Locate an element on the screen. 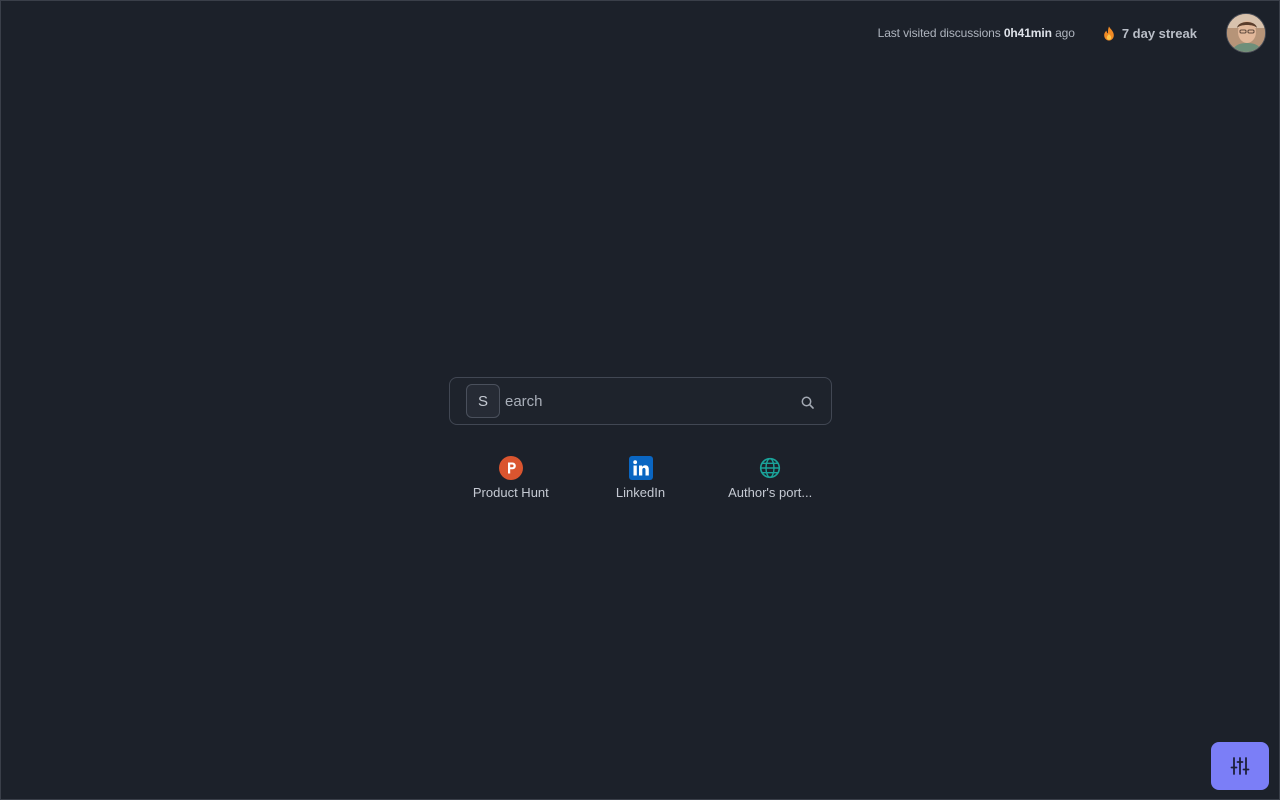 This screenshot has height=800, width=1280. search-icon is located at coordinates (807, 402).